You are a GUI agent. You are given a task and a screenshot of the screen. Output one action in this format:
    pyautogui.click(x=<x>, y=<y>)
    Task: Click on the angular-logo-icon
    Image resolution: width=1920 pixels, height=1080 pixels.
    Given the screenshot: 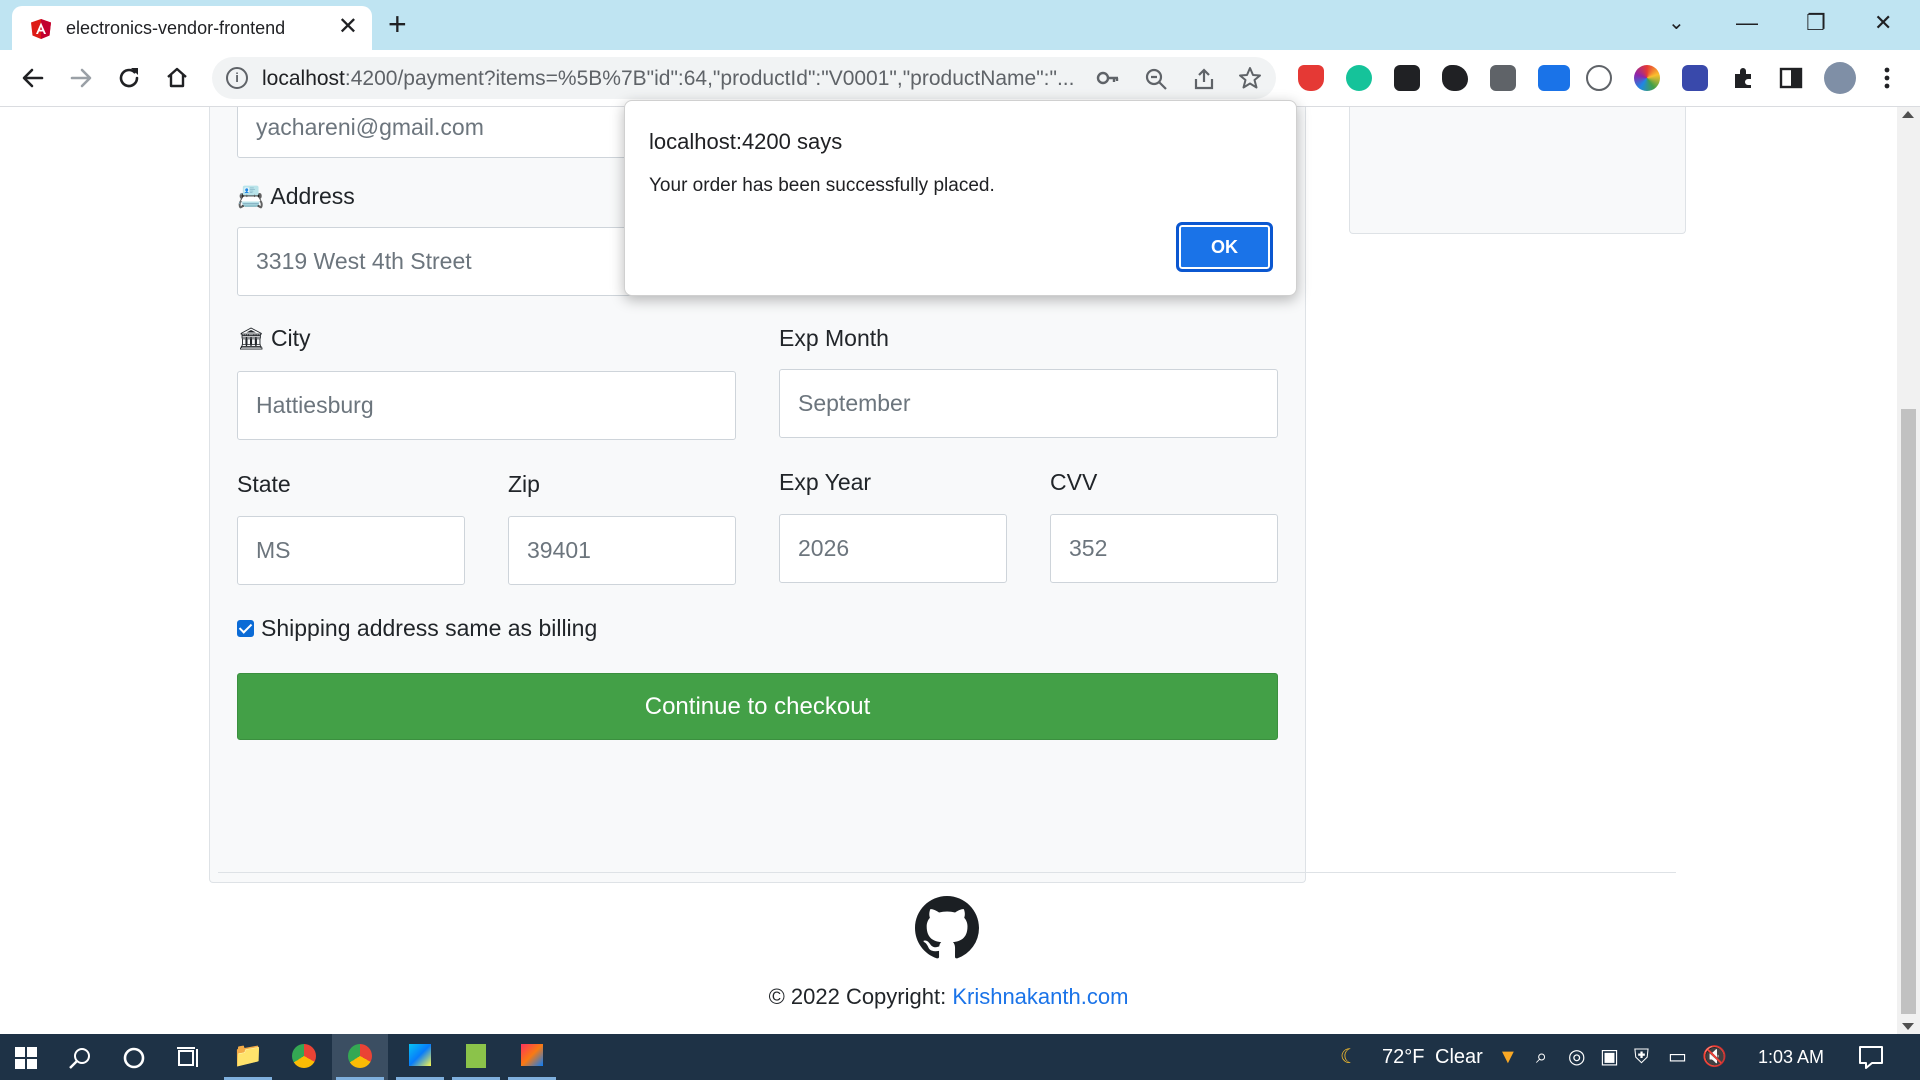 What is the action you would take?
    pyautogui.click(x=41, y=29)
    